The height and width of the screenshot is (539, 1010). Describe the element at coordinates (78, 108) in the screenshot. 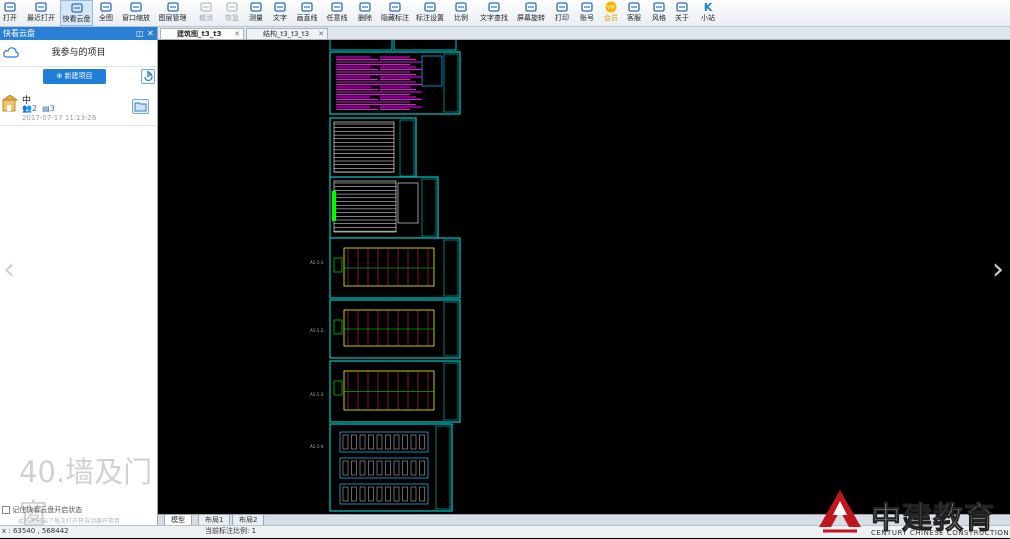

I see `project-item: 中 👥2 ▤3 2017-07-17 11:13:26` at that location.